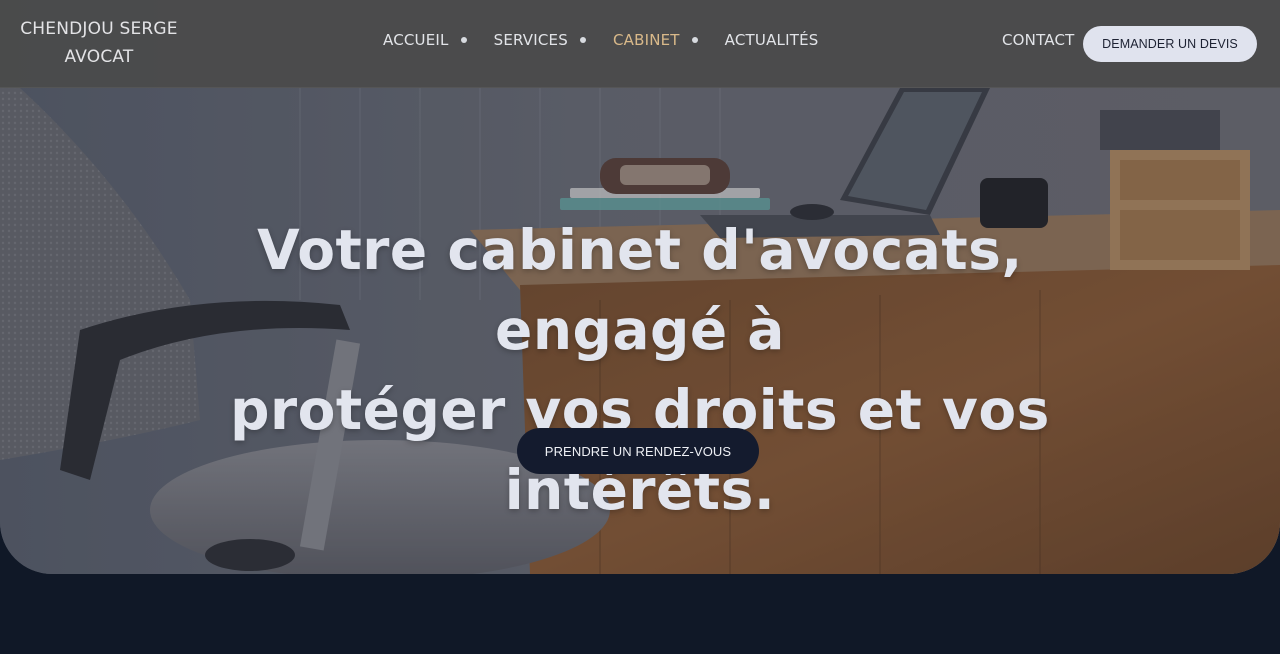 The width and height of the screenshot is (1280, 654). What do you see at coordinates (530, 40) in the screenshot?
I see `nav-item-label: SERVICES` at bounding box center [530, 40].